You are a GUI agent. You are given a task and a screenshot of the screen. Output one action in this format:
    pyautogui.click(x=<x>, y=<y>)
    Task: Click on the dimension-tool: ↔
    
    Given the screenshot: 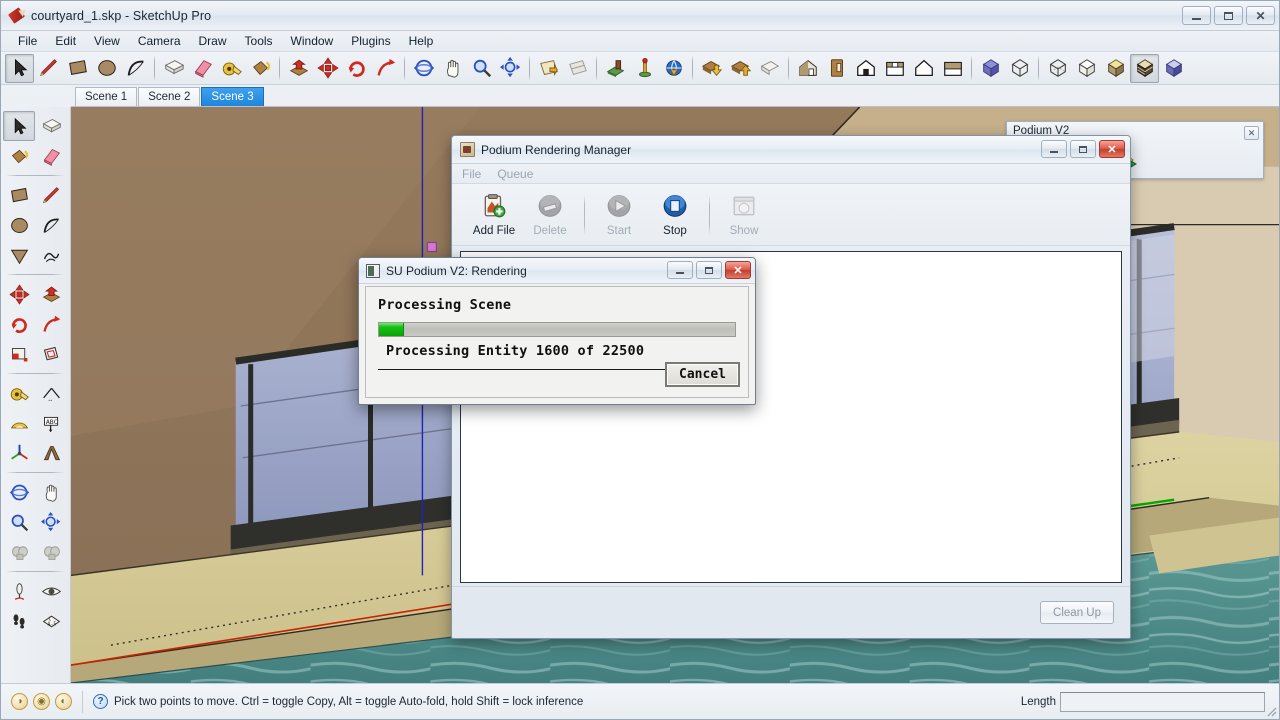 What is the action you would take?
    pyautogui.click(x=51, y=393)
    